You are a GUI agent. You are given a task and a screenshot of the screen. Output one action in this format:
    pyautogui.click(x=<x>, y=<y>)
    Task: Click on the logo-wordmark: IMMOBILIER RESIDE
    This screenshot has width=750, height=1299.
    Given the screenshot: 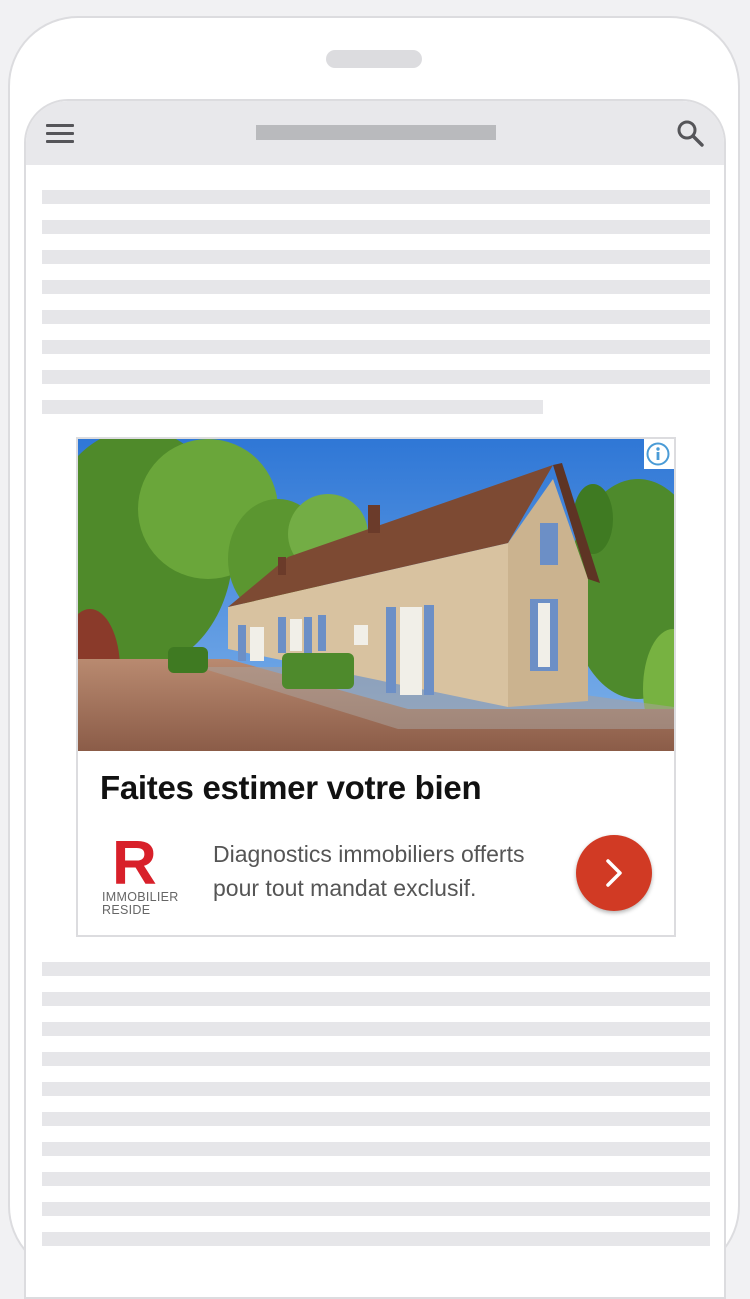 What is the action you would take?
    pyautogui.click(x=140, y=904)
    